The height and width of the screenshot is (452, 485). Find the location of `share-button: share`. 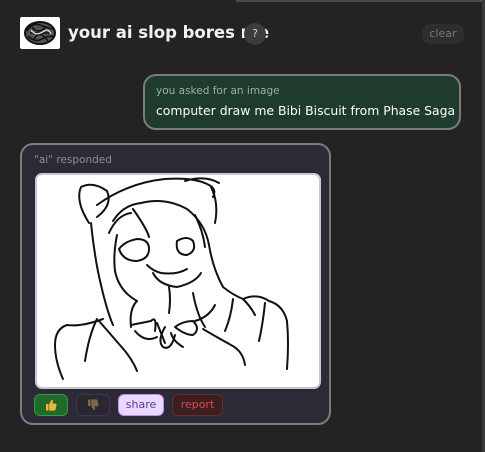

share-button: share is located at coordinates (141, 405).